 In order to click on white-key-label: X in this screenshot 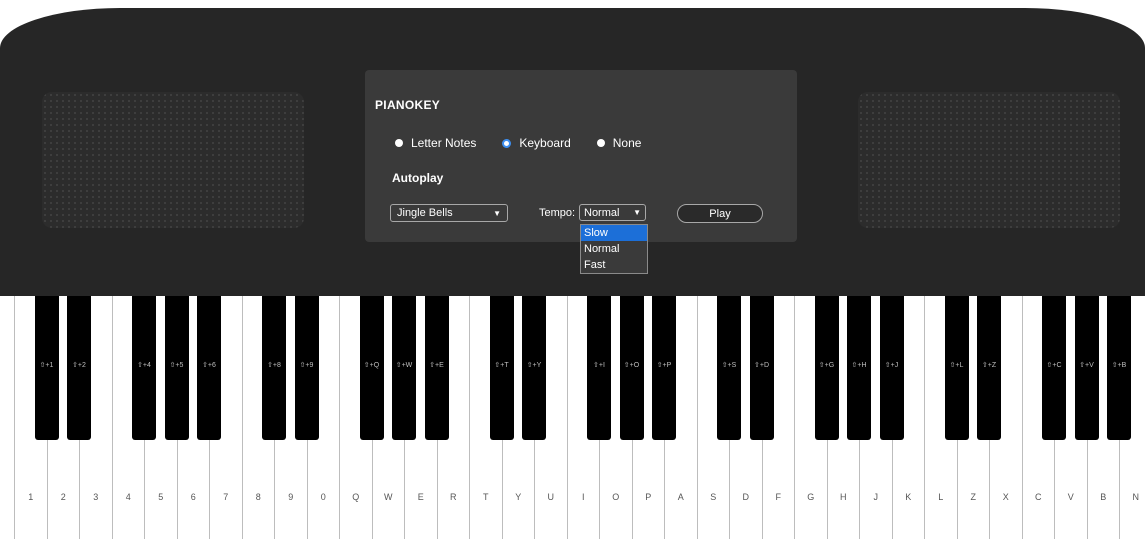, I will do `click(1005, 497)`.